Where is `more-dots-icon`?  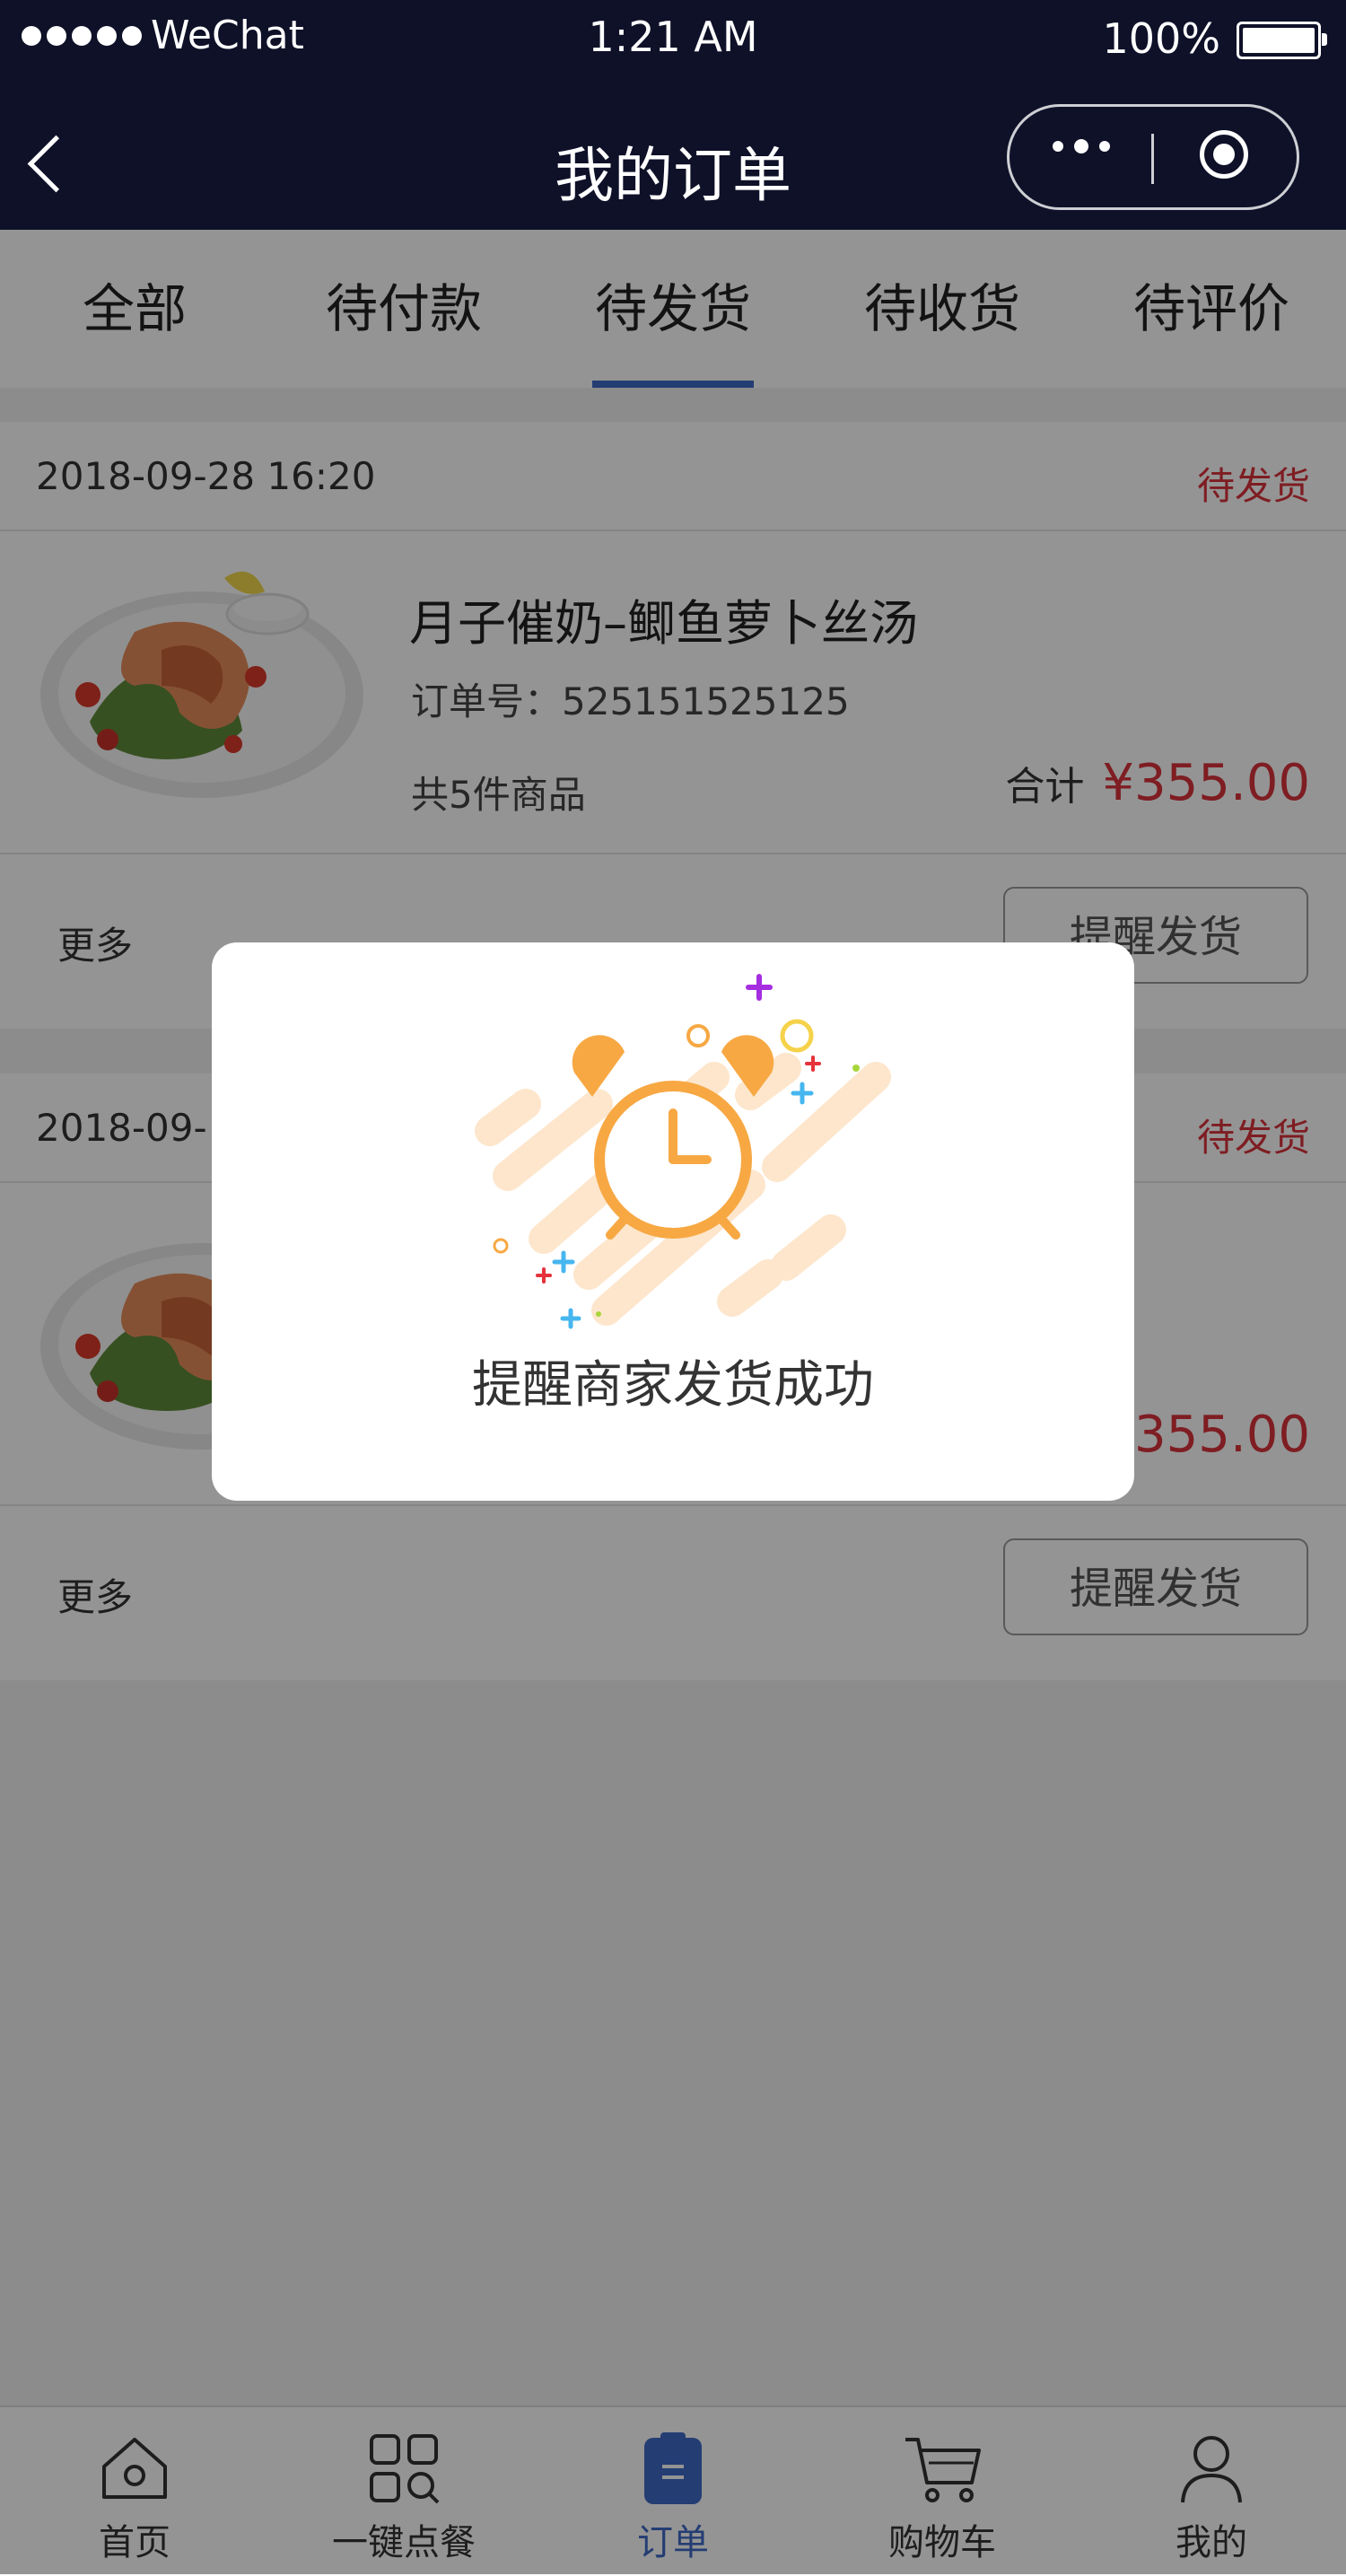
more-dots-icon is located at coordinates (1081, 146).